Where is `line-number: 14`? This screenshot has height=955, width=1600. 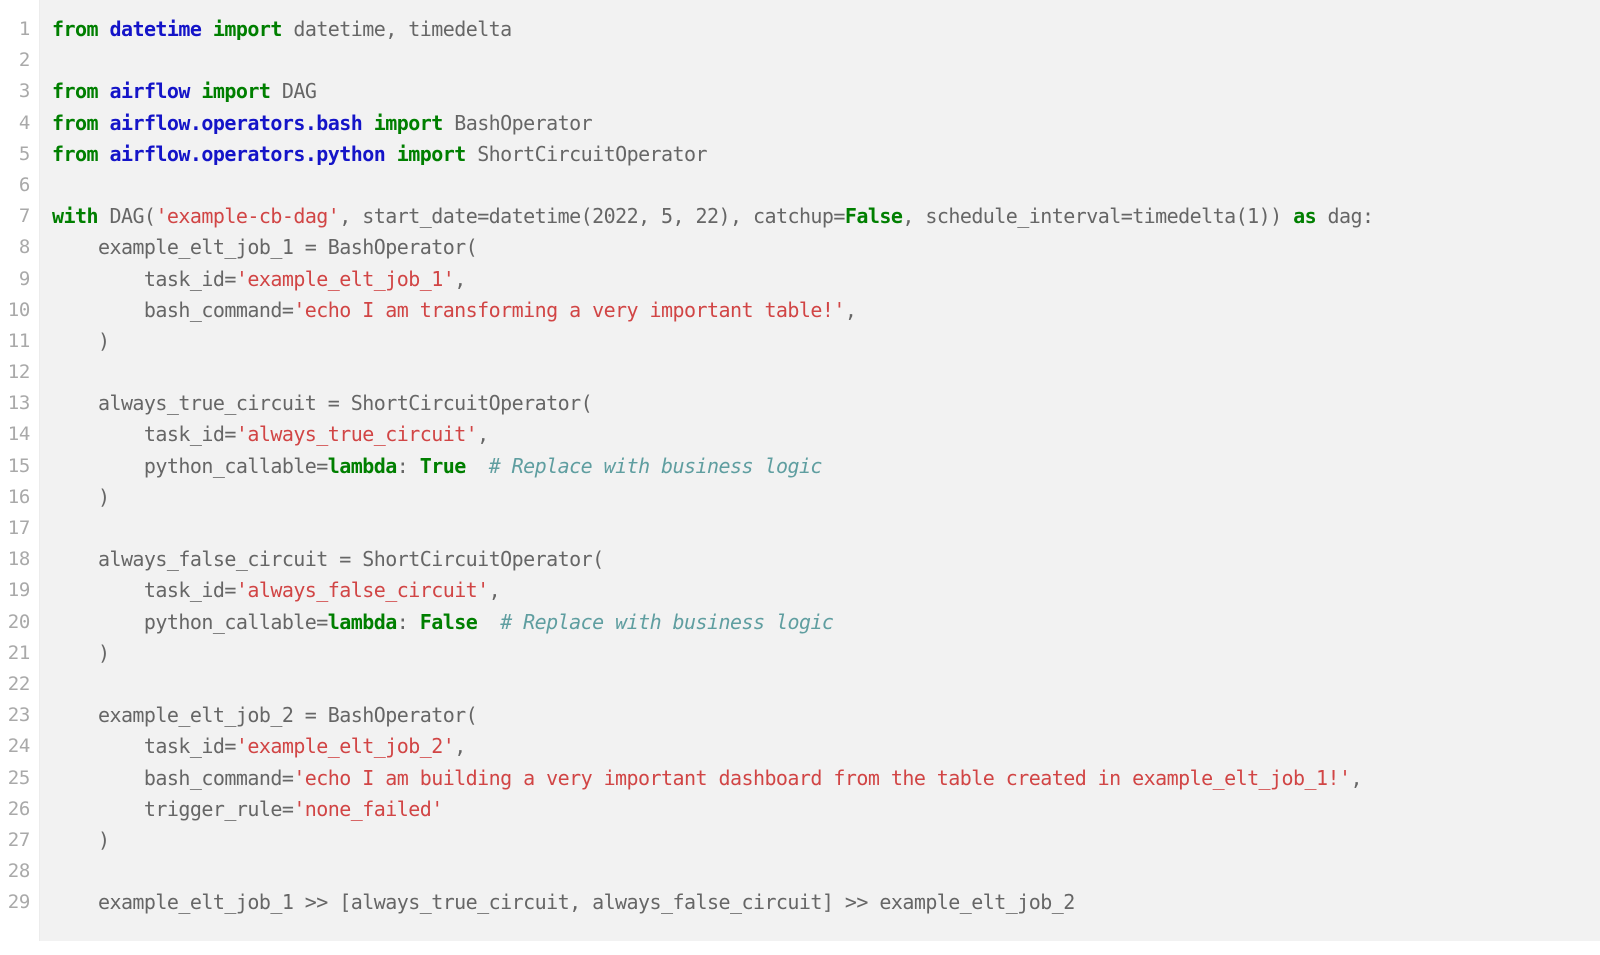 line-number: 14 is located at coordinates (19, 434).